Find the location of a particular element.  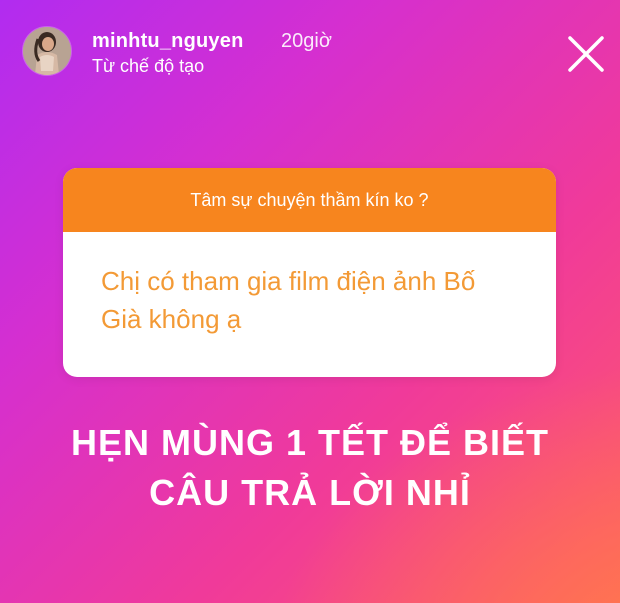

avatar-image is located at coordinates (47, 51).